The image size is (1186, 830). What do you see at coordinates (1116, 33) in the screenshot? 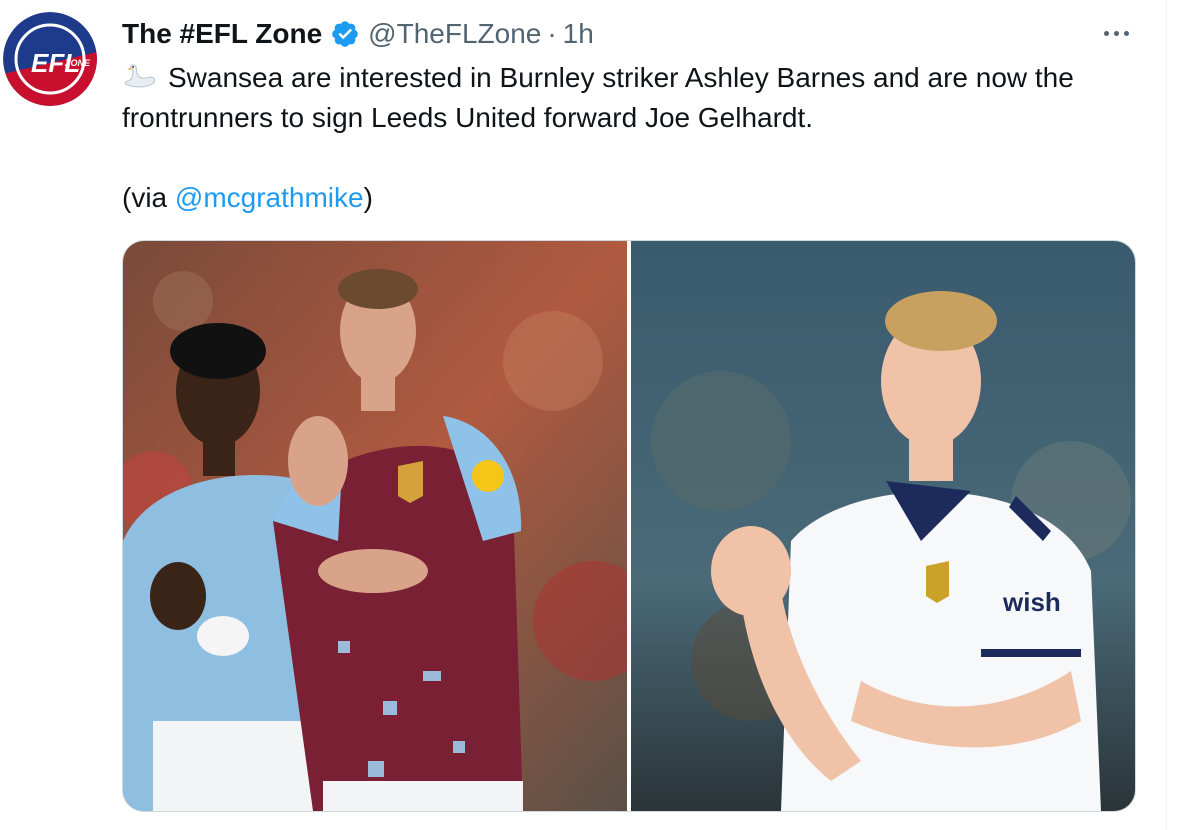
I see `more-options-button` at bounding box center [1116, 33].